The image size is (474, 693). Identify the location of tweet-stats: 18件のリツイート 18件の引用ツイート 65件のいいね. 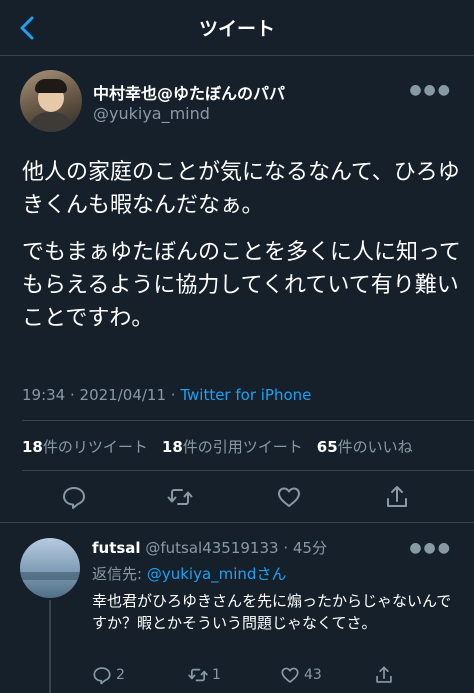
(224, 446).